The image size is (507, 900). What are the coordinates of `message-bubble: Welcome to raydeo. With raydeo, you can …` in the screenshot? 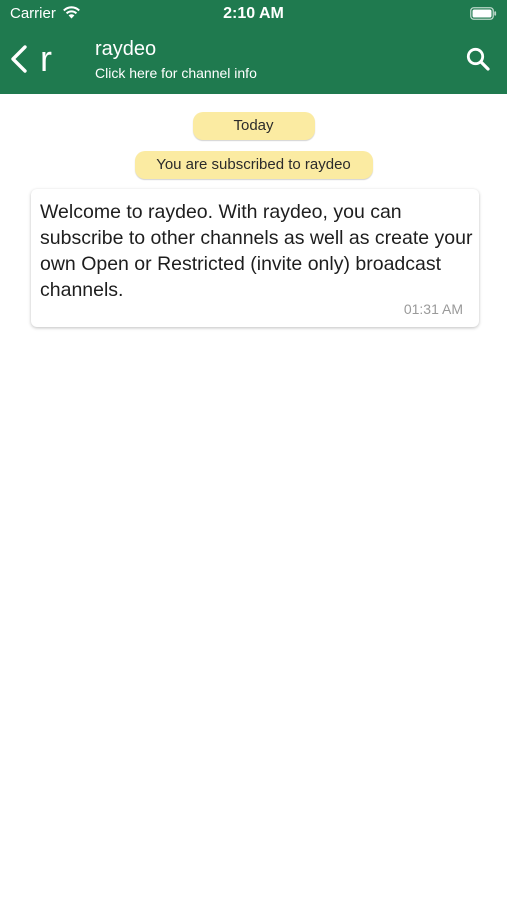 It's located at (255, 258).